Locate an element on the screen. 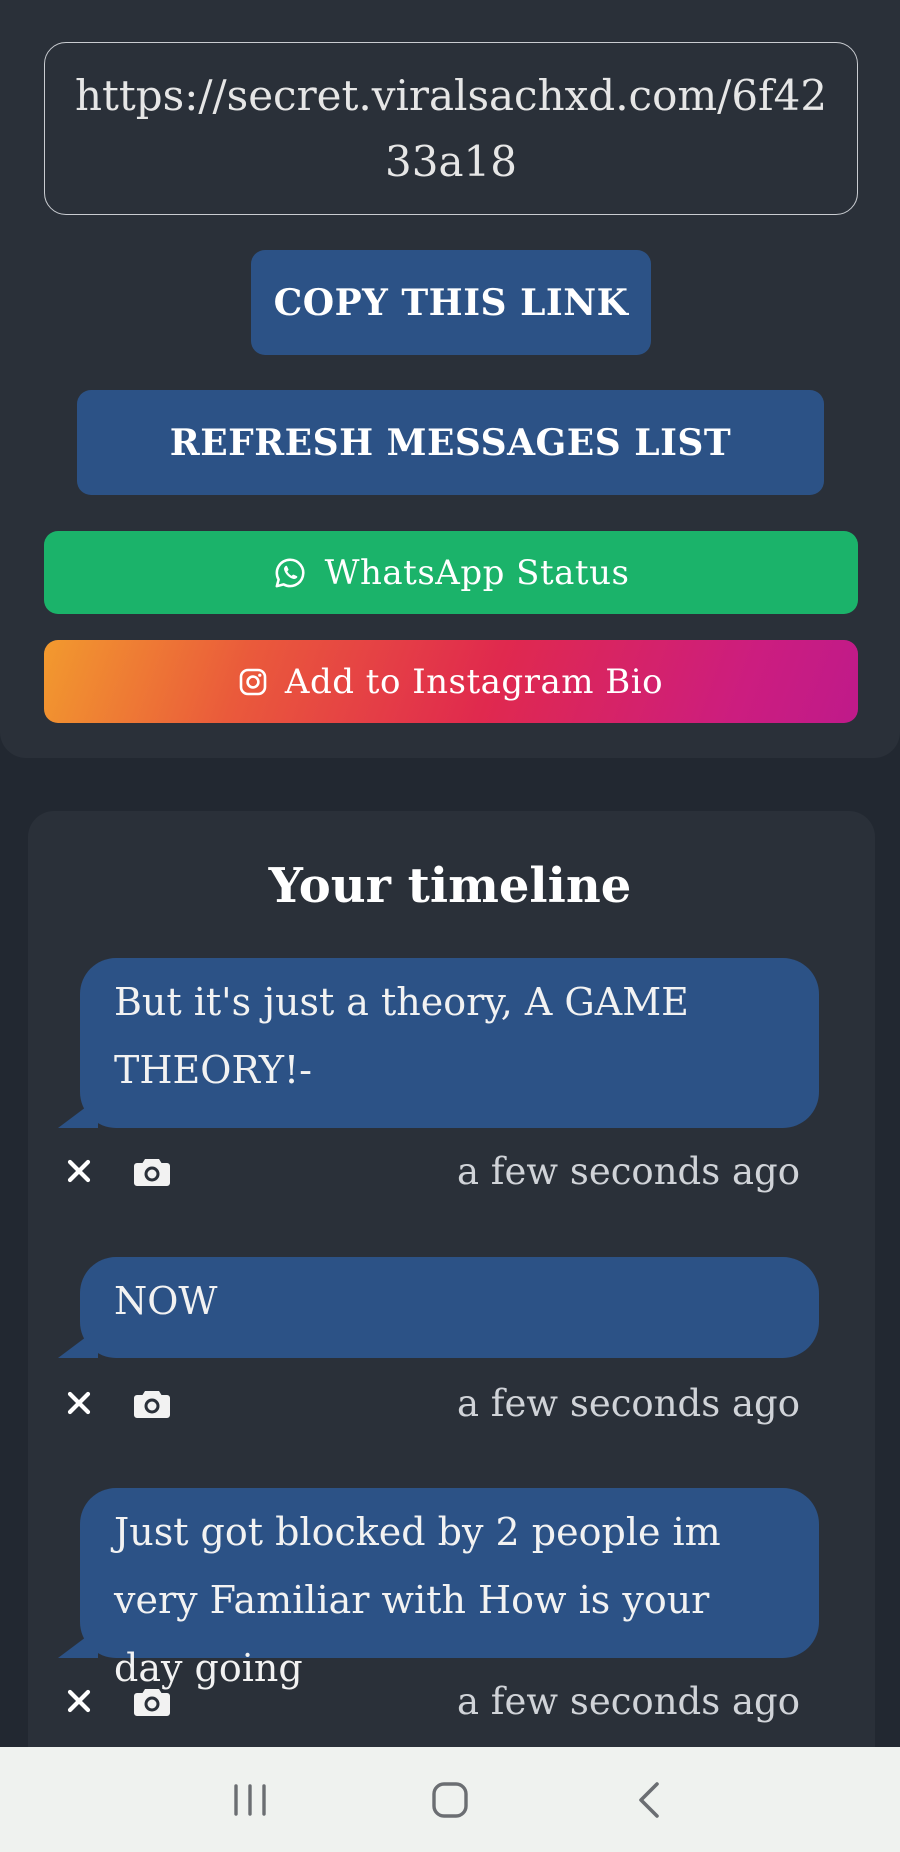 Image resolution: width=900 pixels, height=1852 pixels. copy-link-button: COPY THIS LINK is located at coordinates (451, 302).